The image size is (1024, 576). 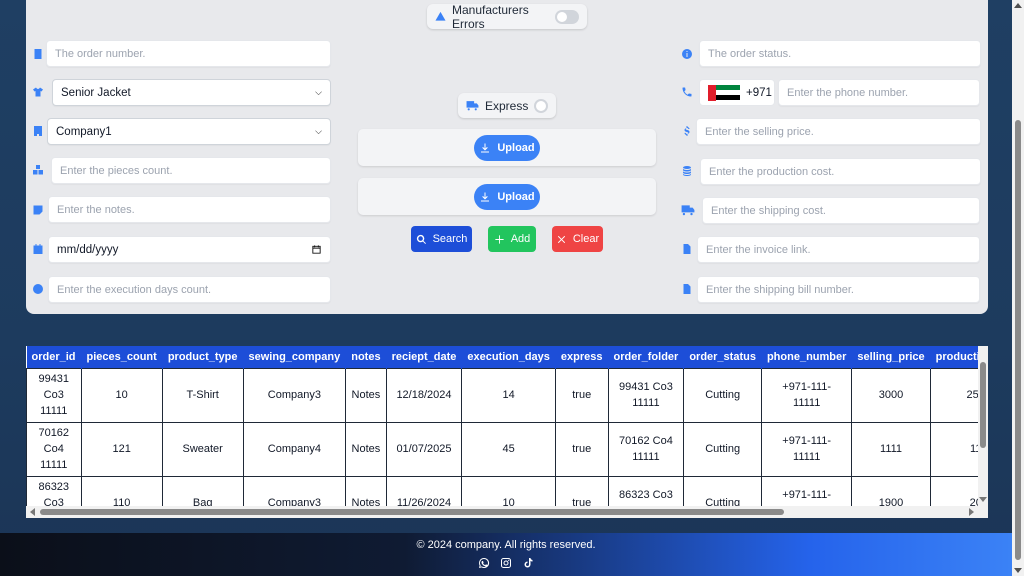 I want to click on phone-number-input: Enter the phone number., so click(x=879, y=92).